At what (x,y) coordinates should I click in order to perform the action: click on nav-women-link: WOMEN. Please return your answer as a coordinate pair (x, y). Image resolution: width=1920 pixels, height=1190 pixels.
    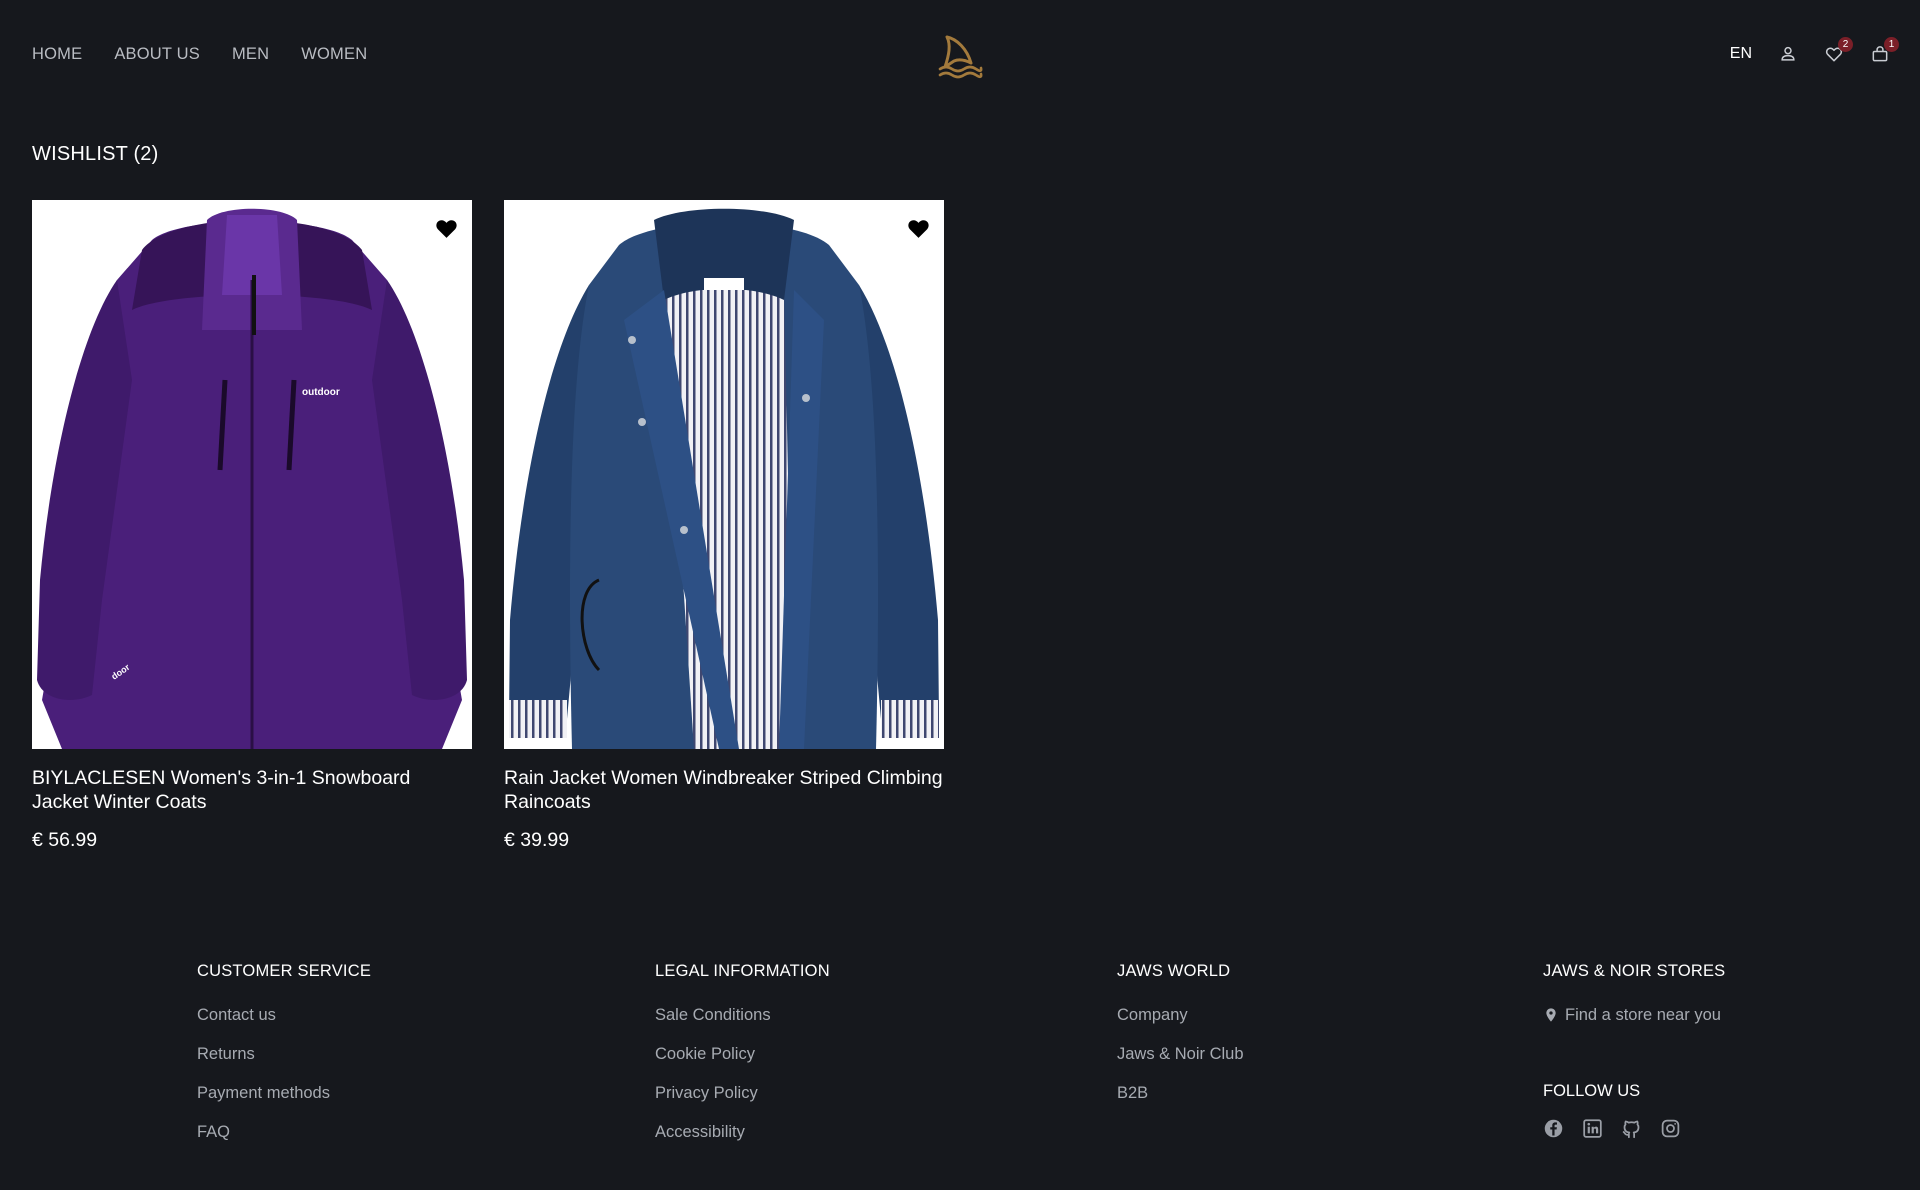
    Looking at the image, I should click on (334, 54).